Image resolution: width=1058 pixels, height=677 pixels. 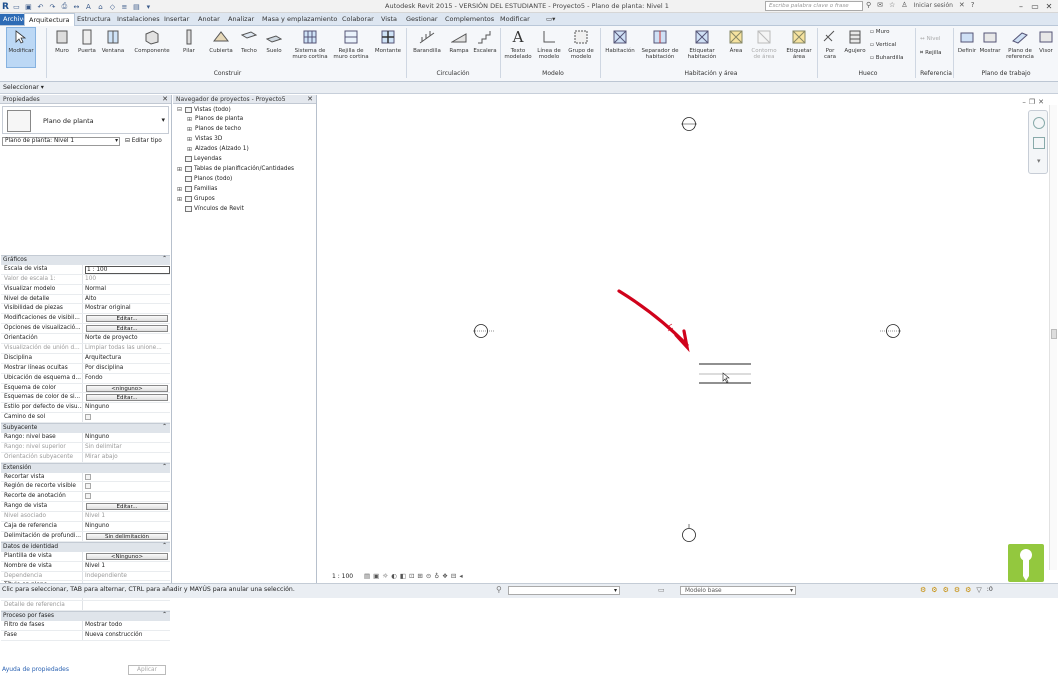 What do you see at coordinates (376, 576) in the screenshot?
I see `visual-style-icon: ▣` at bounding box center [376, 576].